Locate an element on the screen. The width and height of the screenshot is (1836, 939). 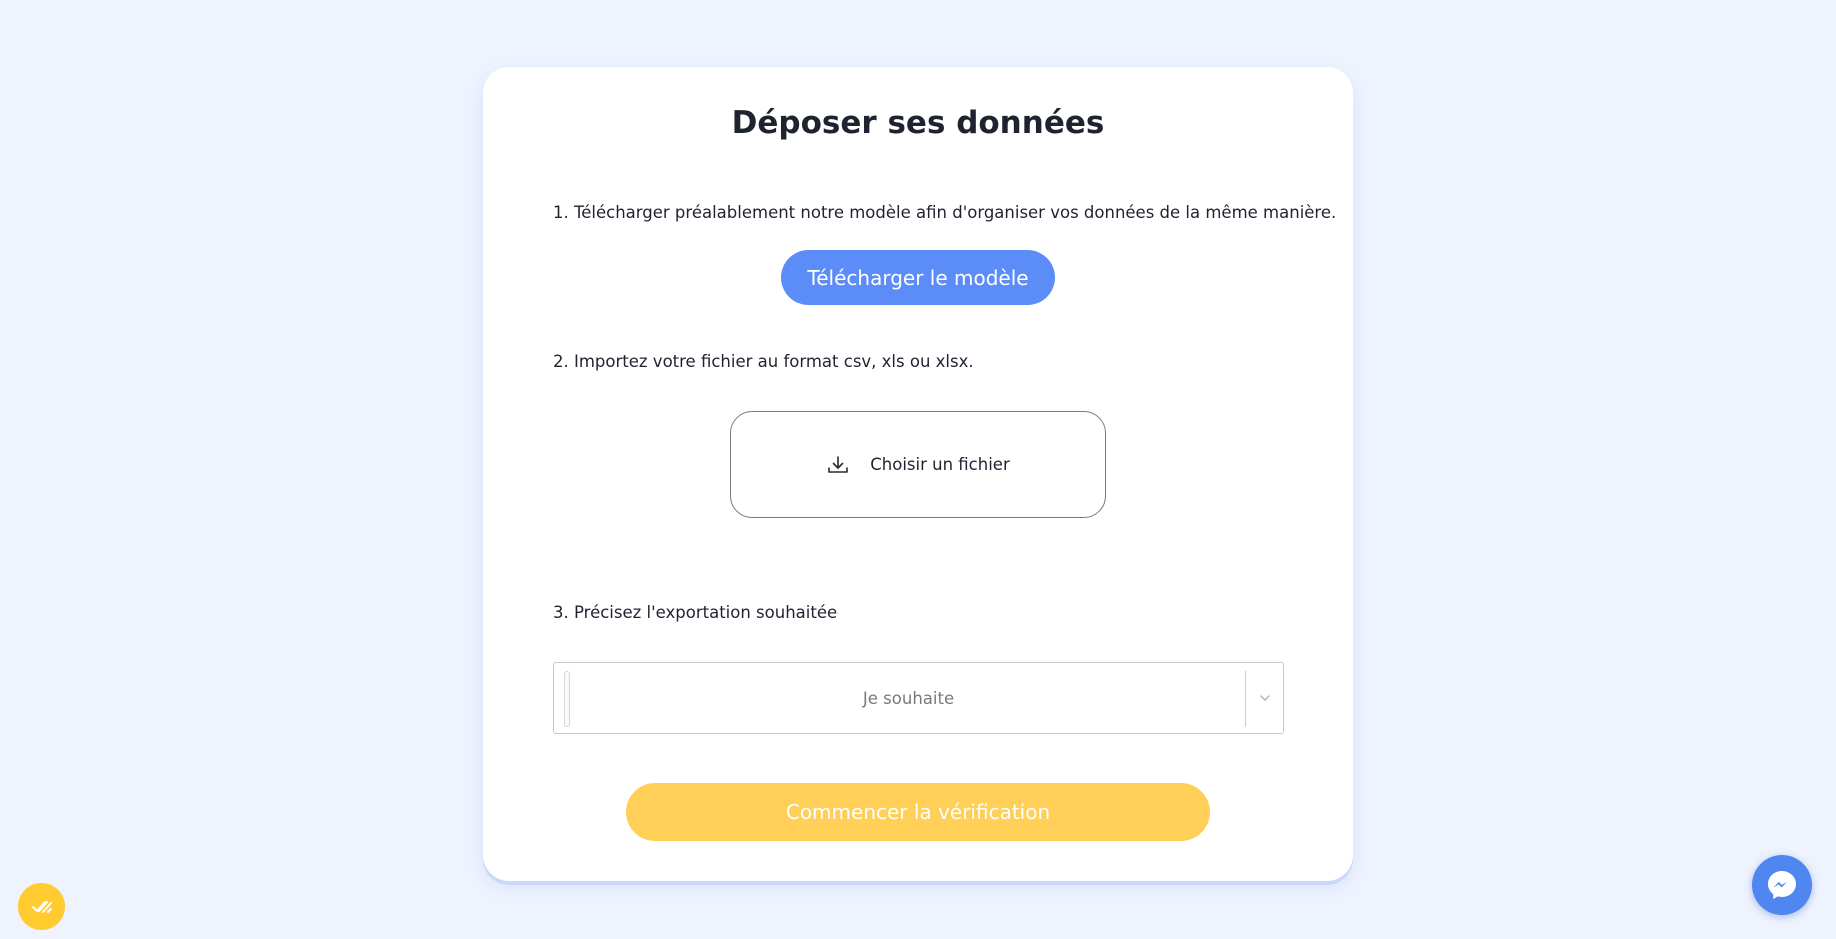
messenger-chat-button is located at coordinates (1782, 885).